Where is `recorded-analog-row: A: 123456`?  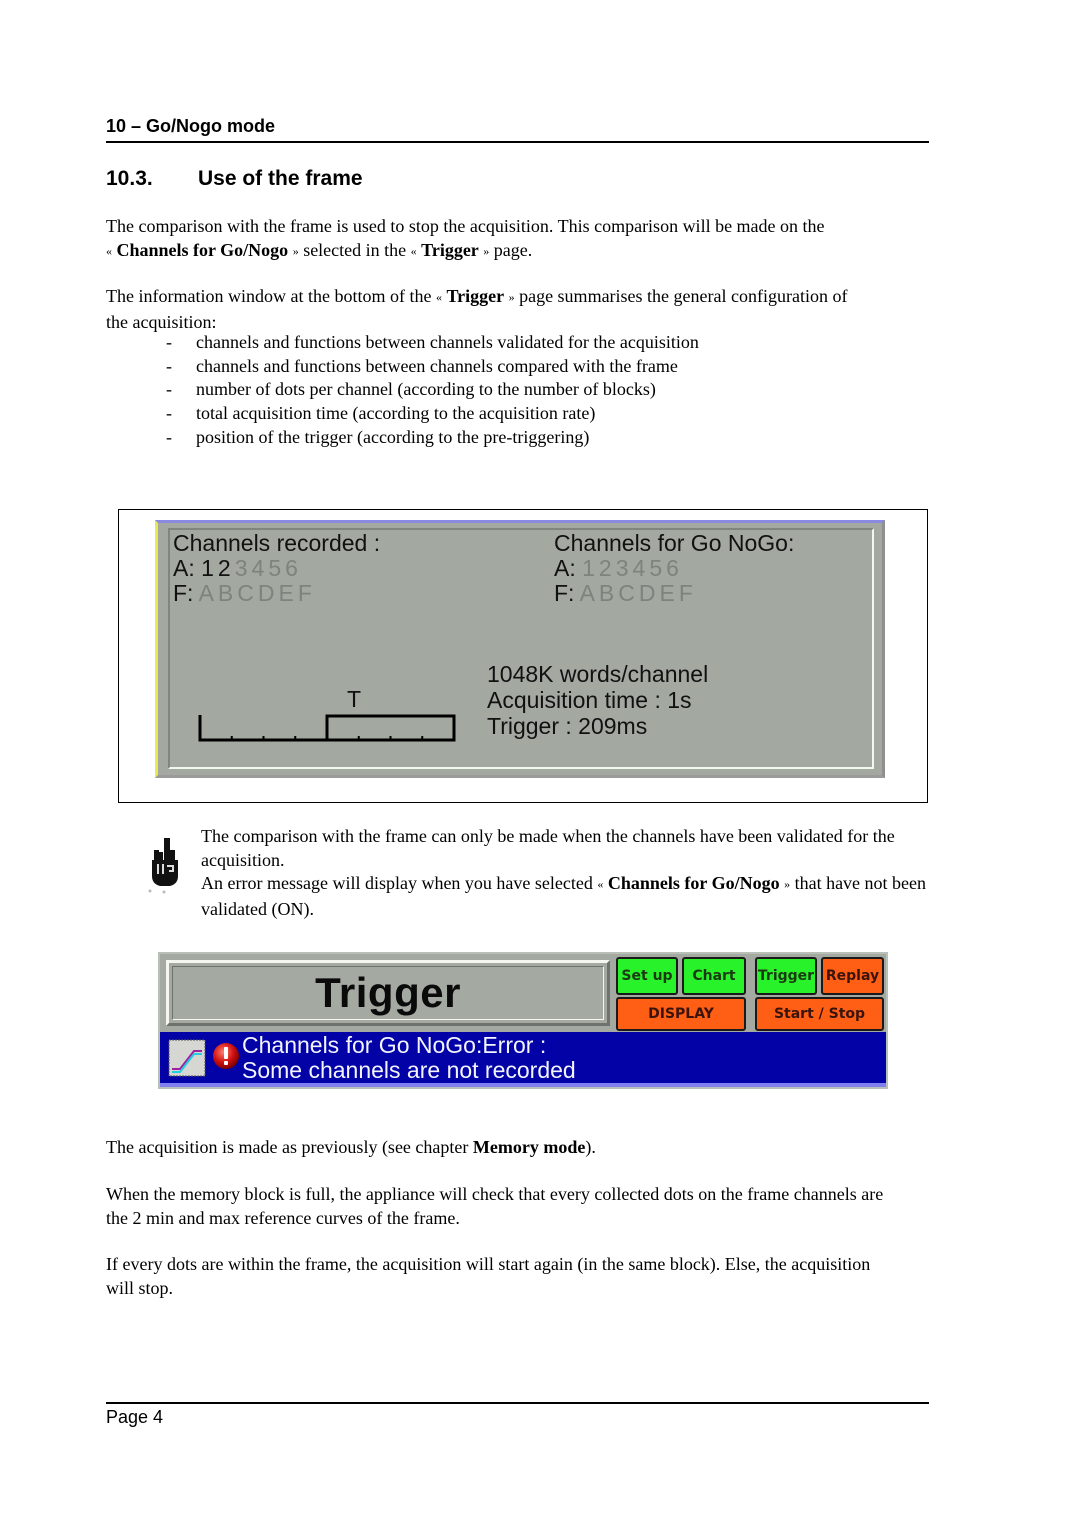 recorded-analog-row: A: 123456 is located at coordinates (237, 568).